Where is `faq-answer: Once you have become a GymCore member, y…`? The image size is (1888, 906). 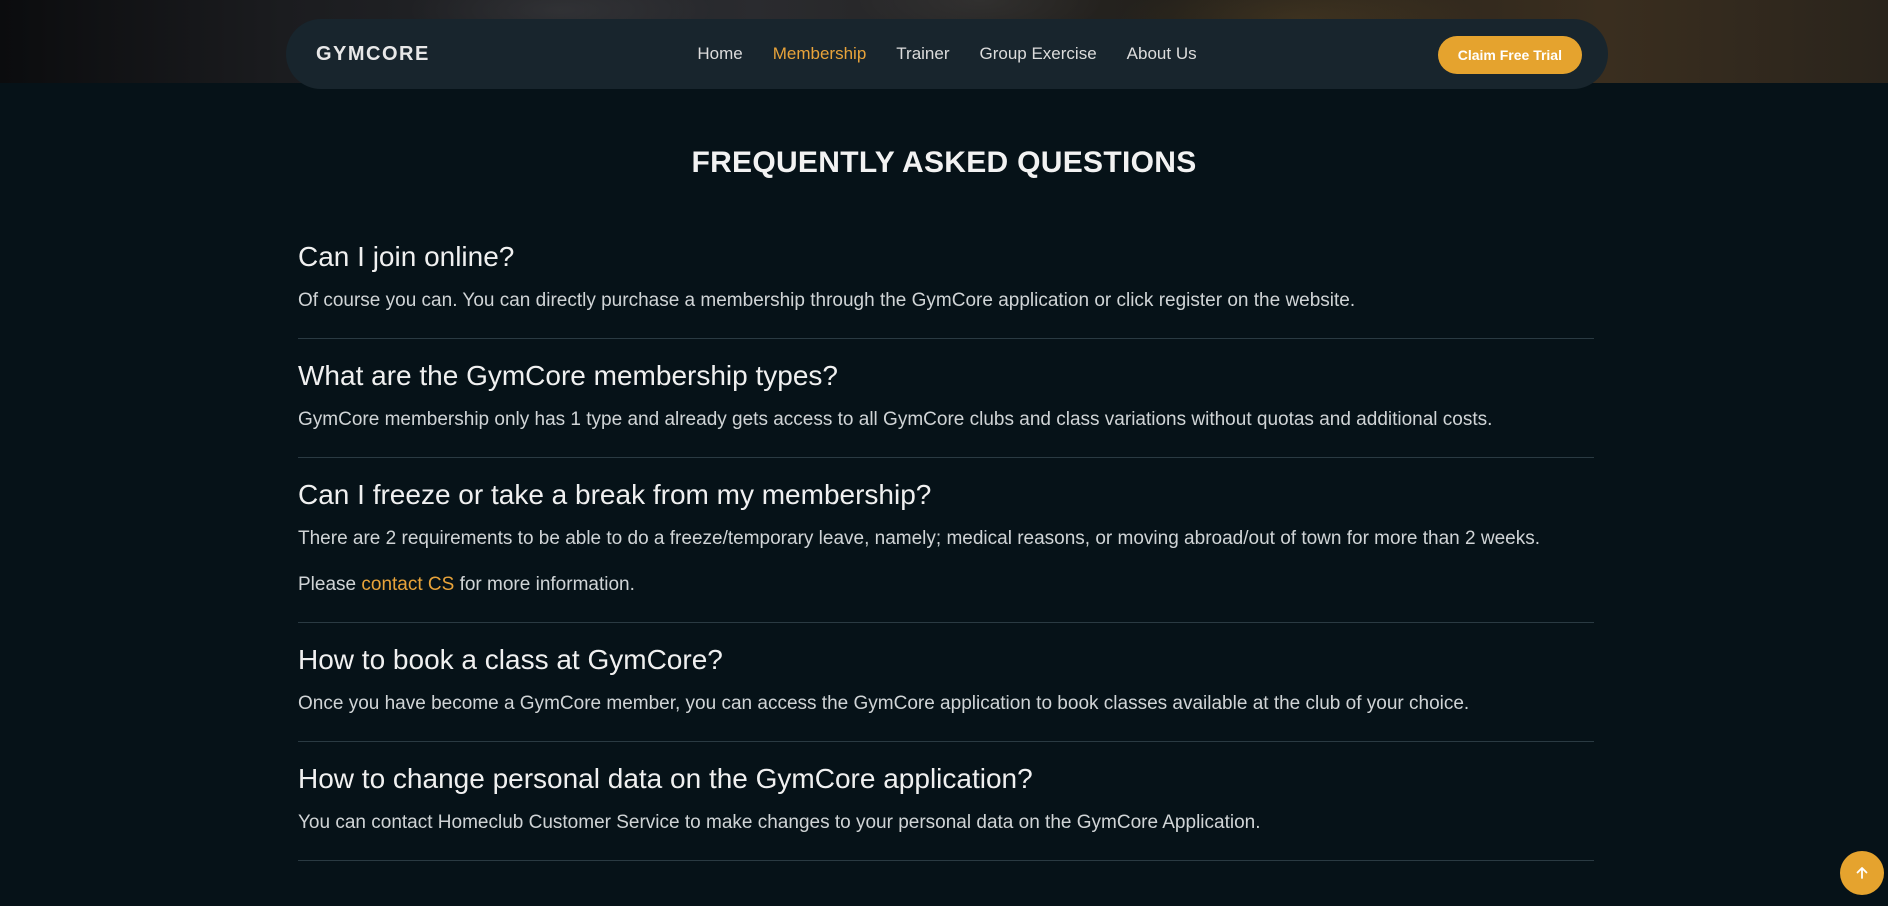
faq-answer: Once you have become a GymCore member, y… is located at coordinates (884, 703).